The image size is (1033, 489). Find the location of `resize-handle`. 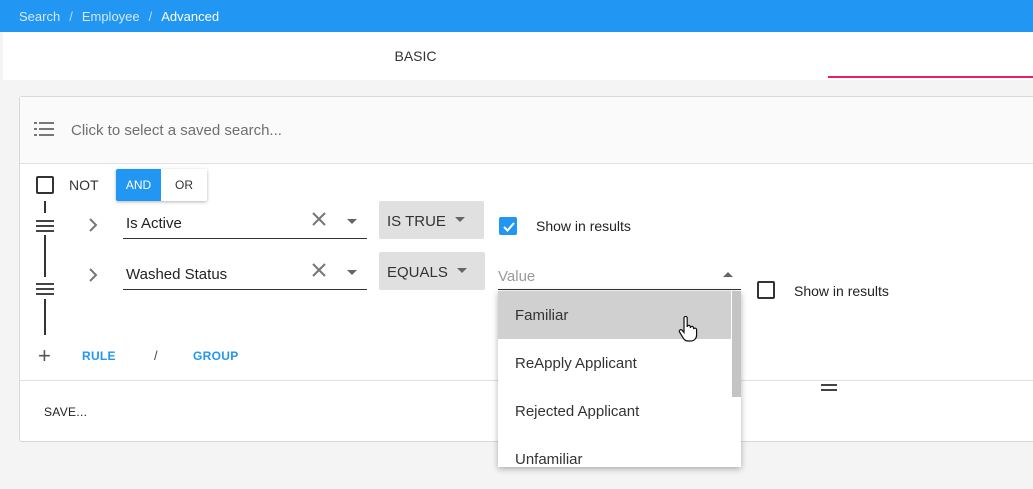

resize-handle is located at coordinates (829, 389).